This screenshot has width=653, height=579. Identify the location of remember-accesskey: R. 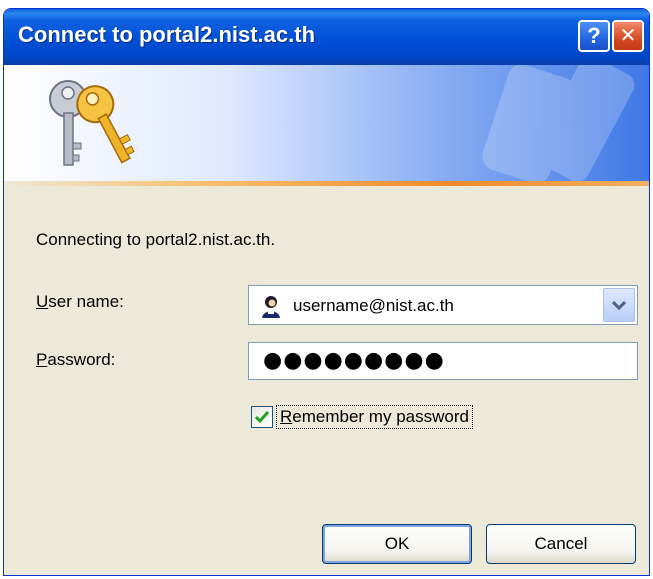
(286, 416).